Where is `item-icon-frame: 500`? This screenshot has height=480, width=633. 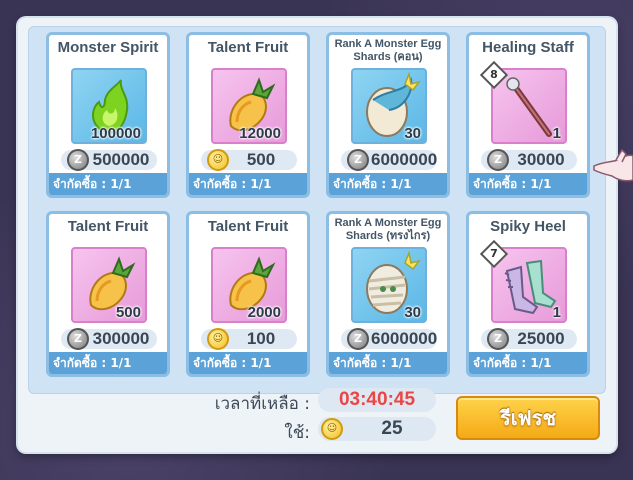 item-icon-frame: 500 is located at coordinates (109, 285).